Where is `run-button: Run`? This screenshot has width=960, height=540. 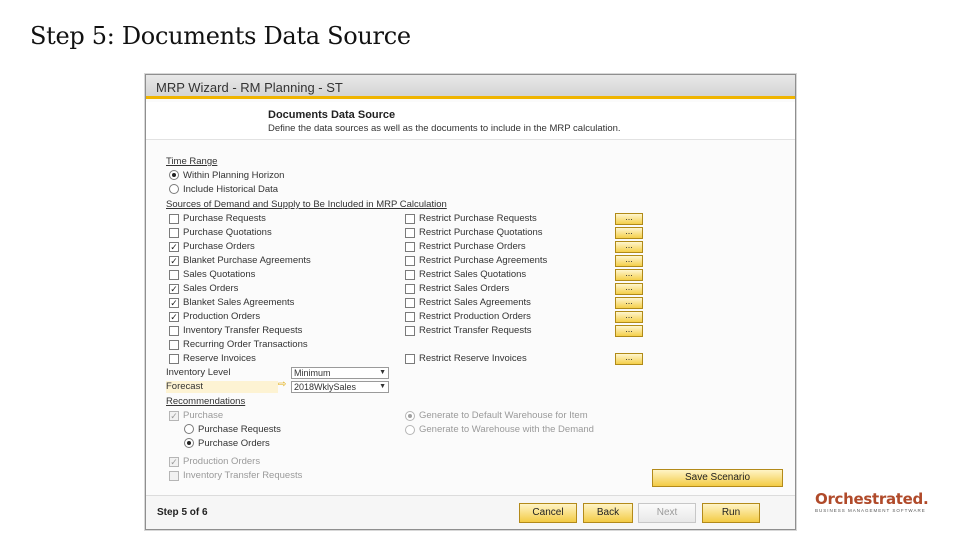 run-button: Run is located at coordinates (731, 513).